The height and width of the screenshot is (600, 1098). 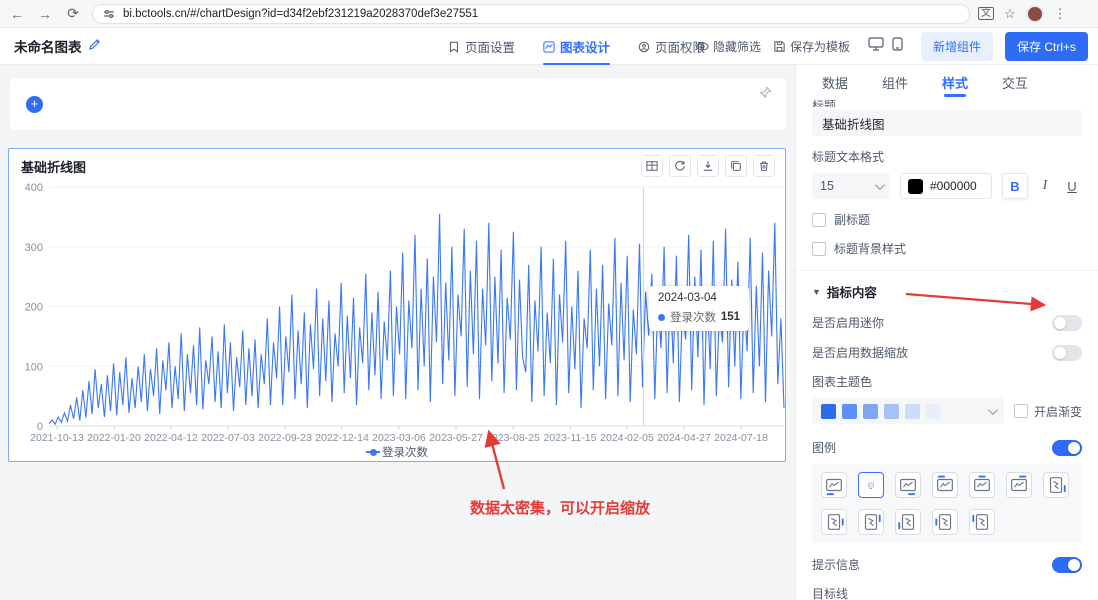 What do you see at coordinates (34, 104) in the screenshot?
I see `add-filter-button: +` at bounding box center [34, 104].